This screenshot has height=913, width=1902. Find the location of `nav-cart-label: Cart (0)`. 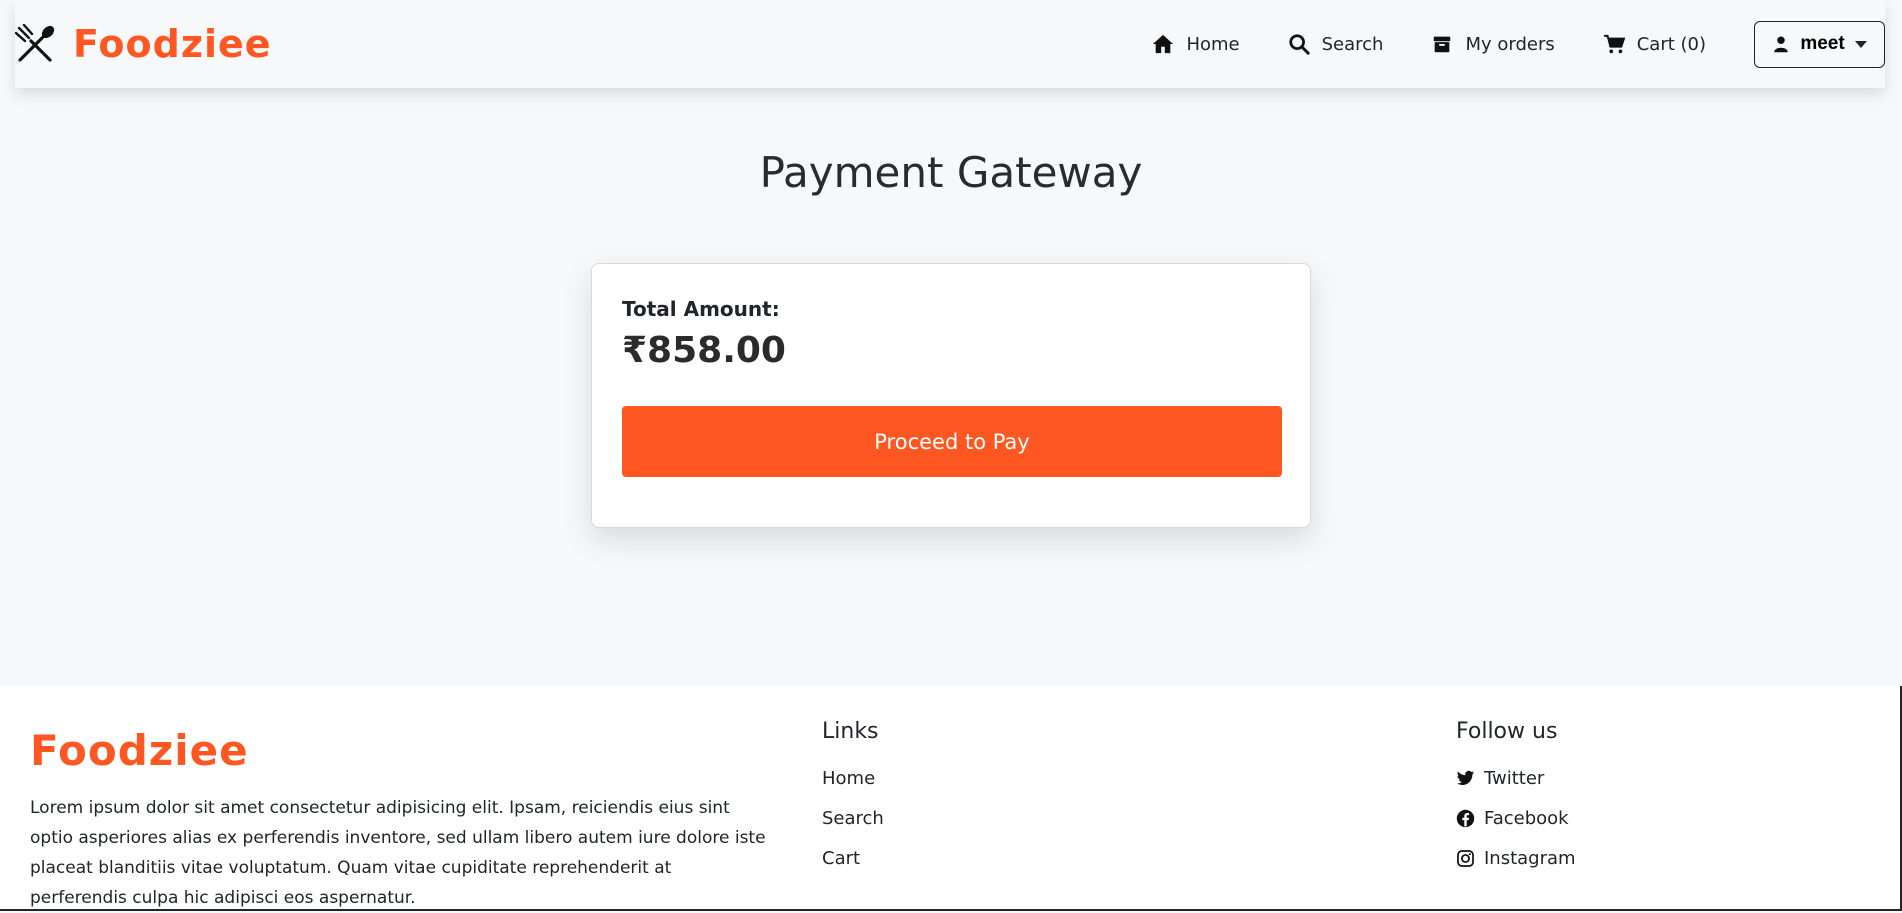

nav-cart-label: Cart (0) is located at coordinates (1671, 44).